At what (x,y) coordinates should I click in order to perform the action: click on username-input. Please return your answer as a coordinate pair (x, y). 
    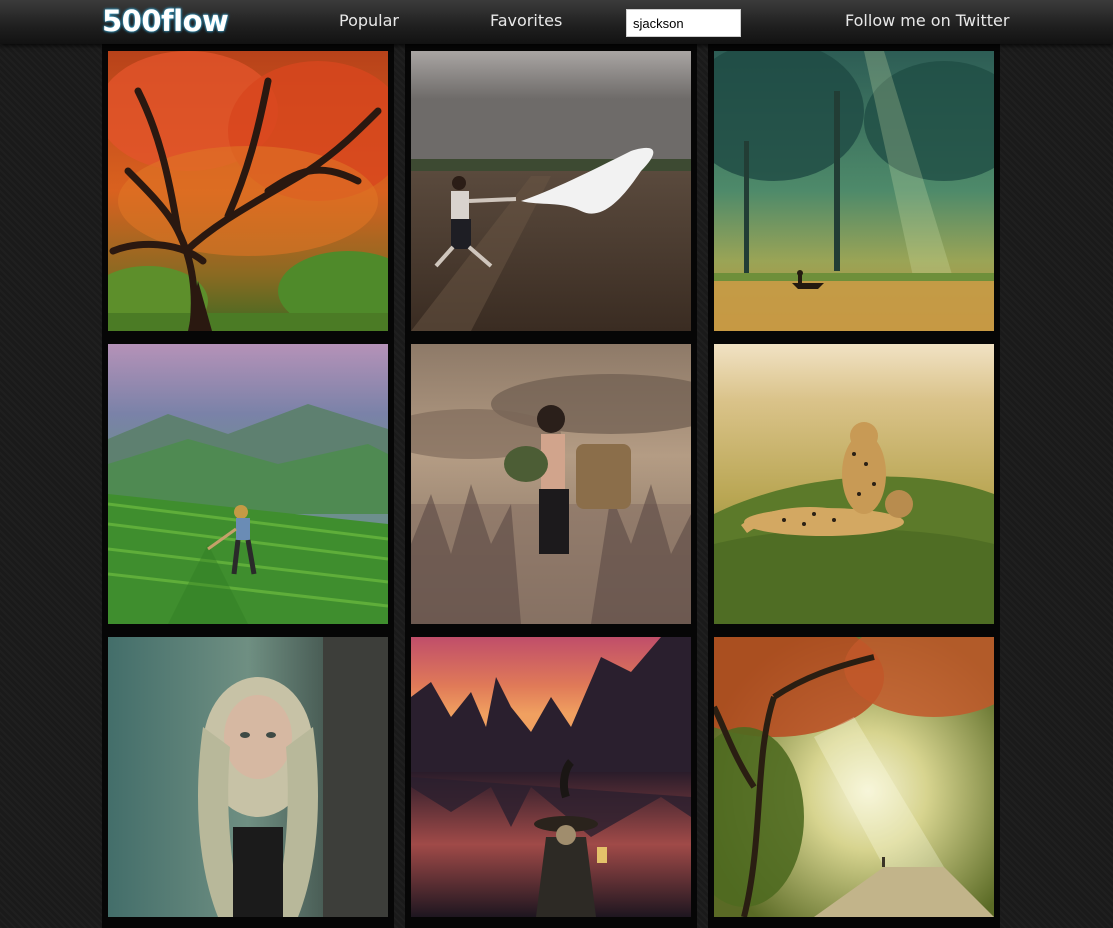
    Looking at the image, I should click on (683, 23).